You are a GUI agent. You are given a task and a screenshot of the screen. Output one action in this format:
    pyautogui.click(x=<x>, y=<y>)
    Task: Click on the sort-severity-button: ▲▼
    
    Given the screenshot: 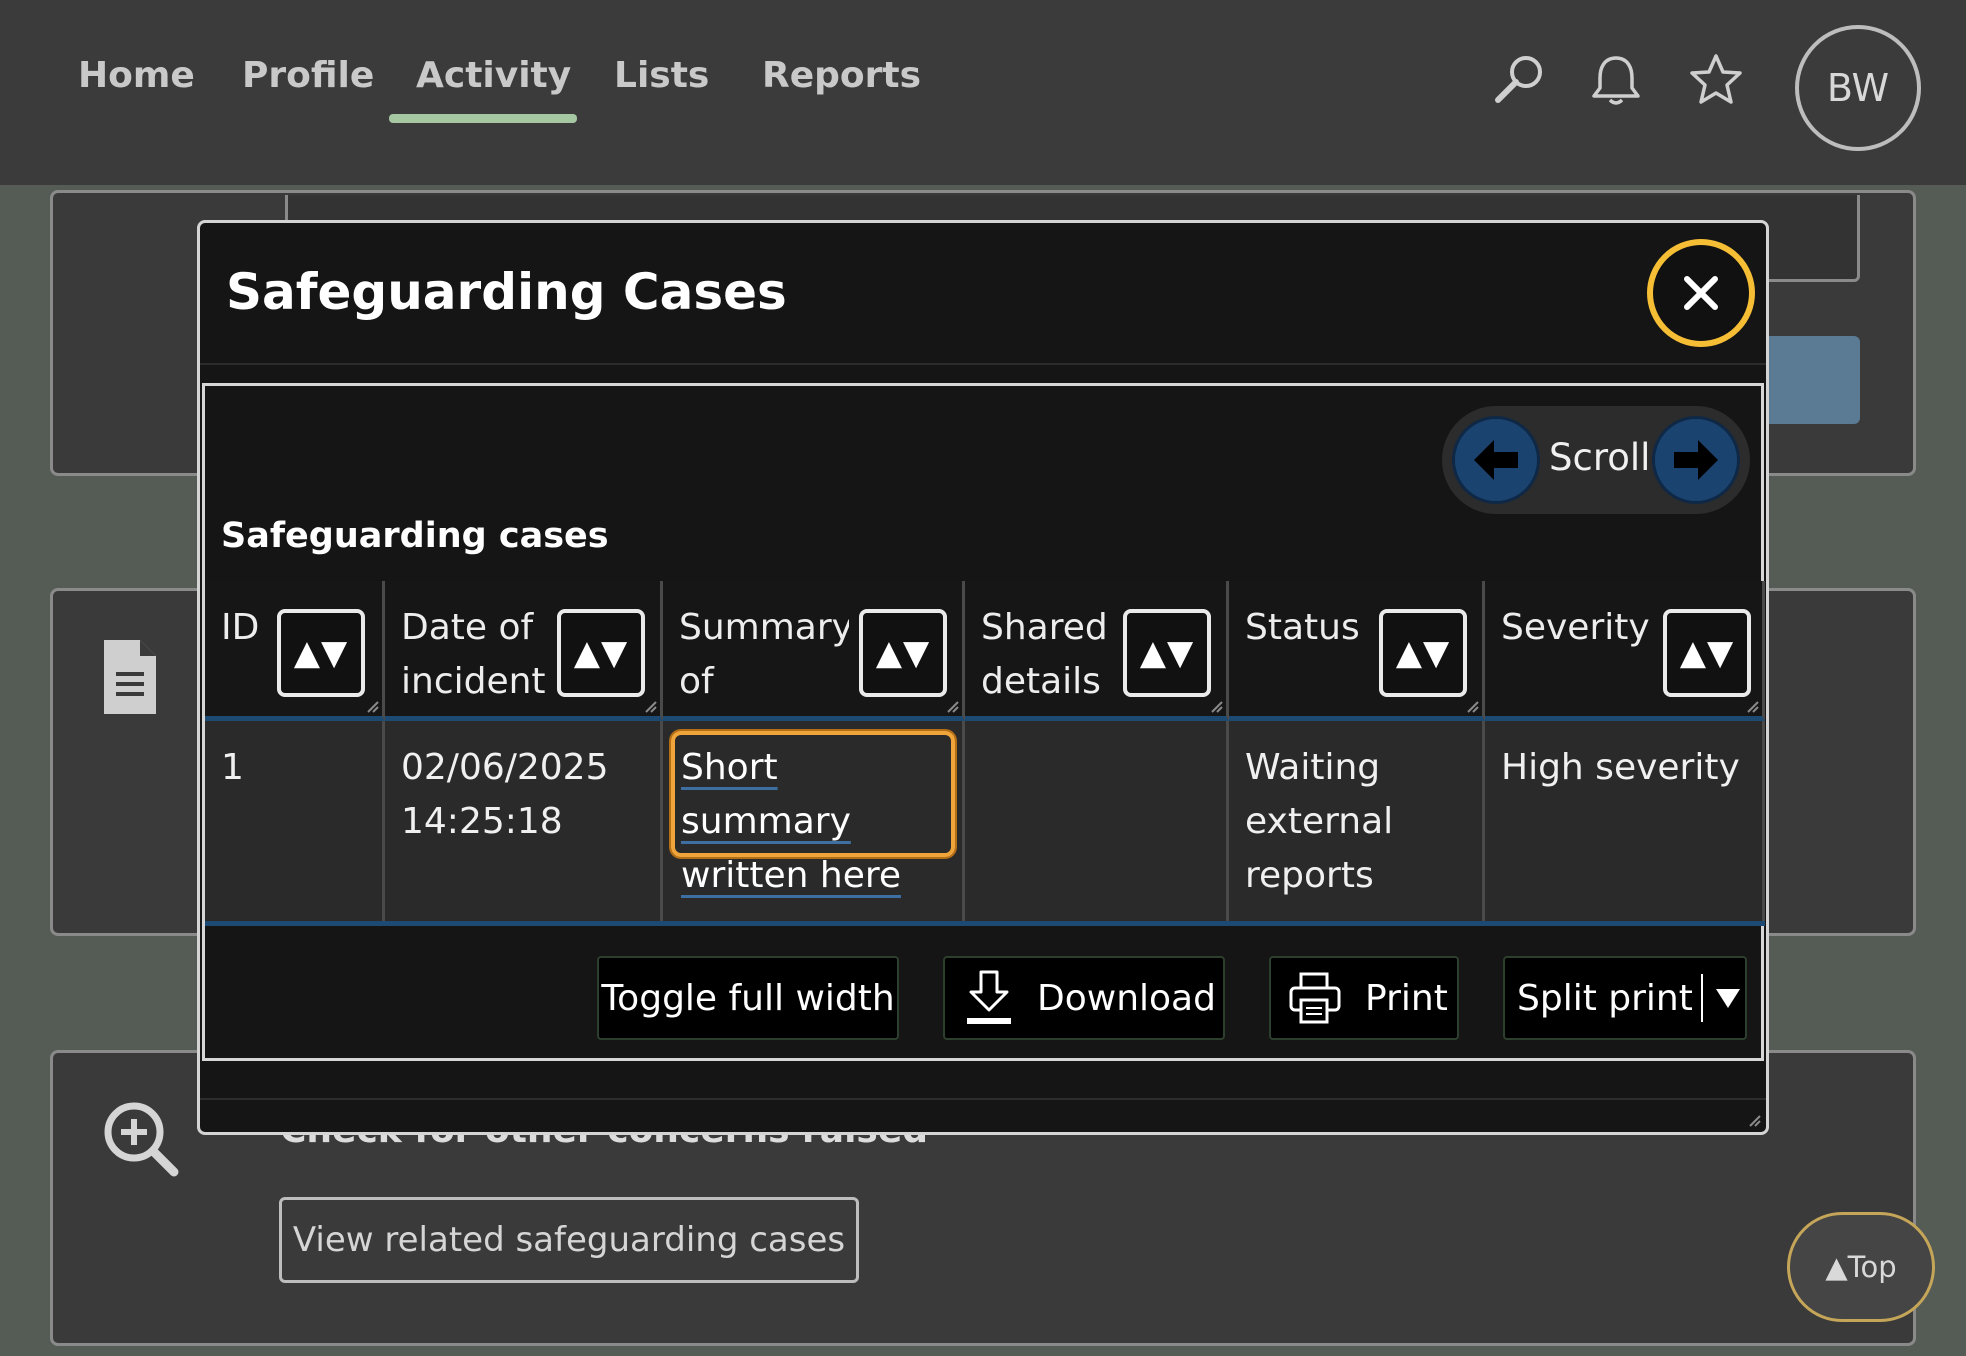 What is the action you would take?
    pyautogui.click(x=1707, y=653)
    